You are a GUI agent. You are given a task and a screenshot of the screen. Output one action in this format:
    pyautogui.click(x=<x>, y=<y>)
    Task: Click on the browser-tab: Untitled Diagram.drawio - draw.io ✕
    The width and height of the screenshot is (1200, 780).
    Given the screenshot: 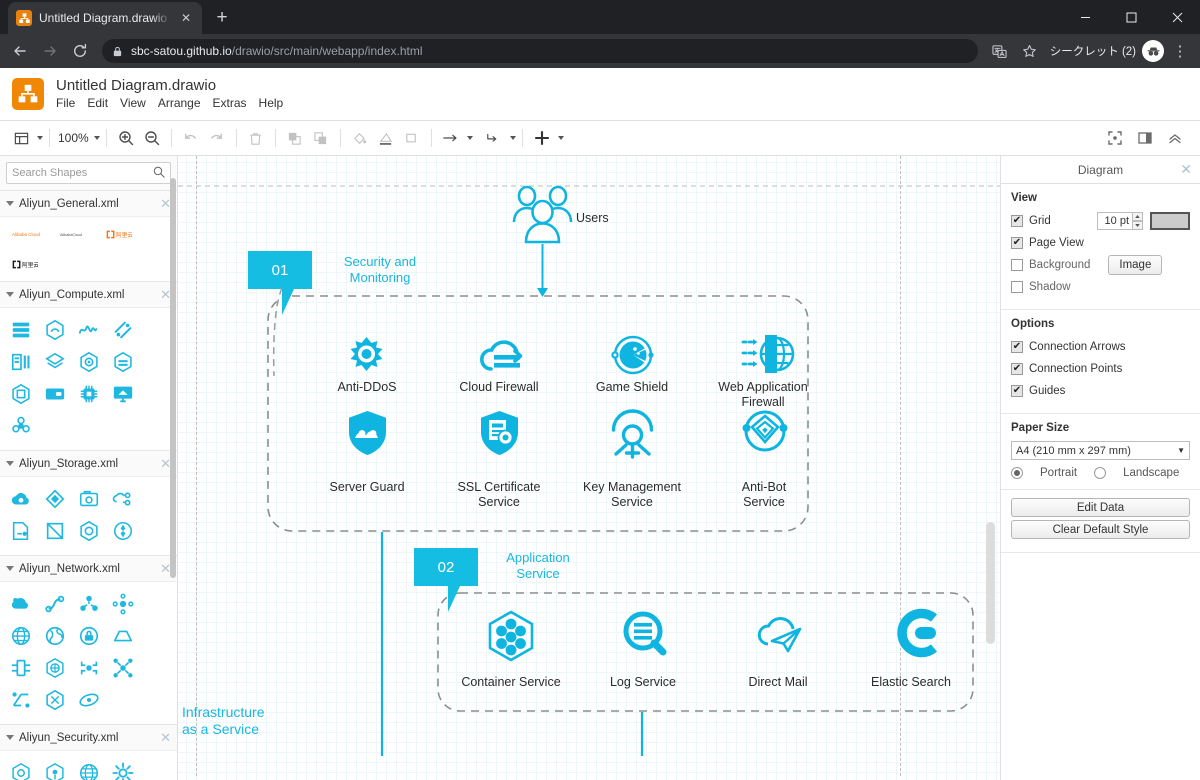 What is the action you would take?
    pyautogui.click(x=105, y=18)
    